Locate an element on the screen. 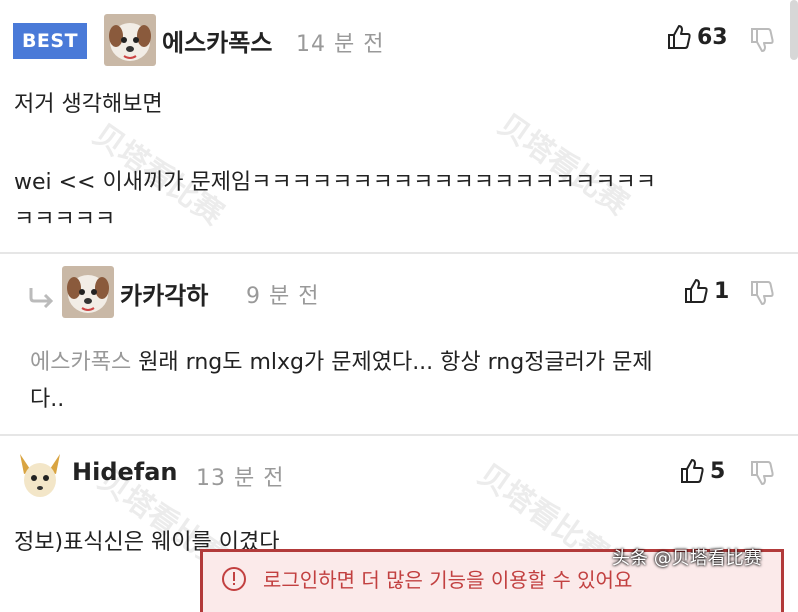 This screenshot has height=612, width=798. like-count: 5 is located at coordinates (718, 471).